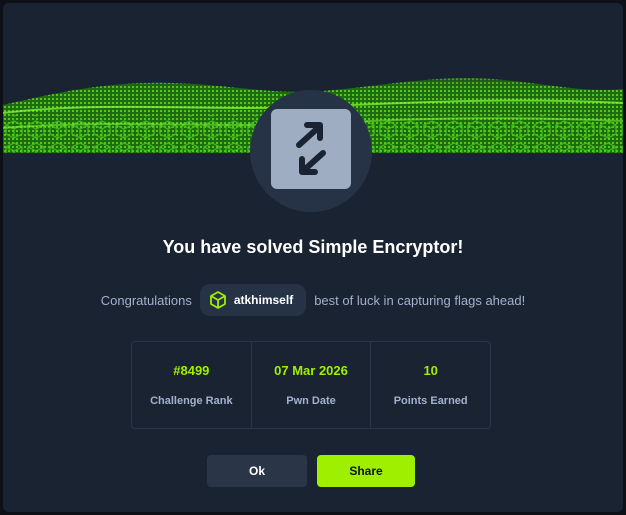 The image size is (626, 515). I want to click on stat-pwn-date: 07 Mar 2026 Pwn Date, so click(312, 385).